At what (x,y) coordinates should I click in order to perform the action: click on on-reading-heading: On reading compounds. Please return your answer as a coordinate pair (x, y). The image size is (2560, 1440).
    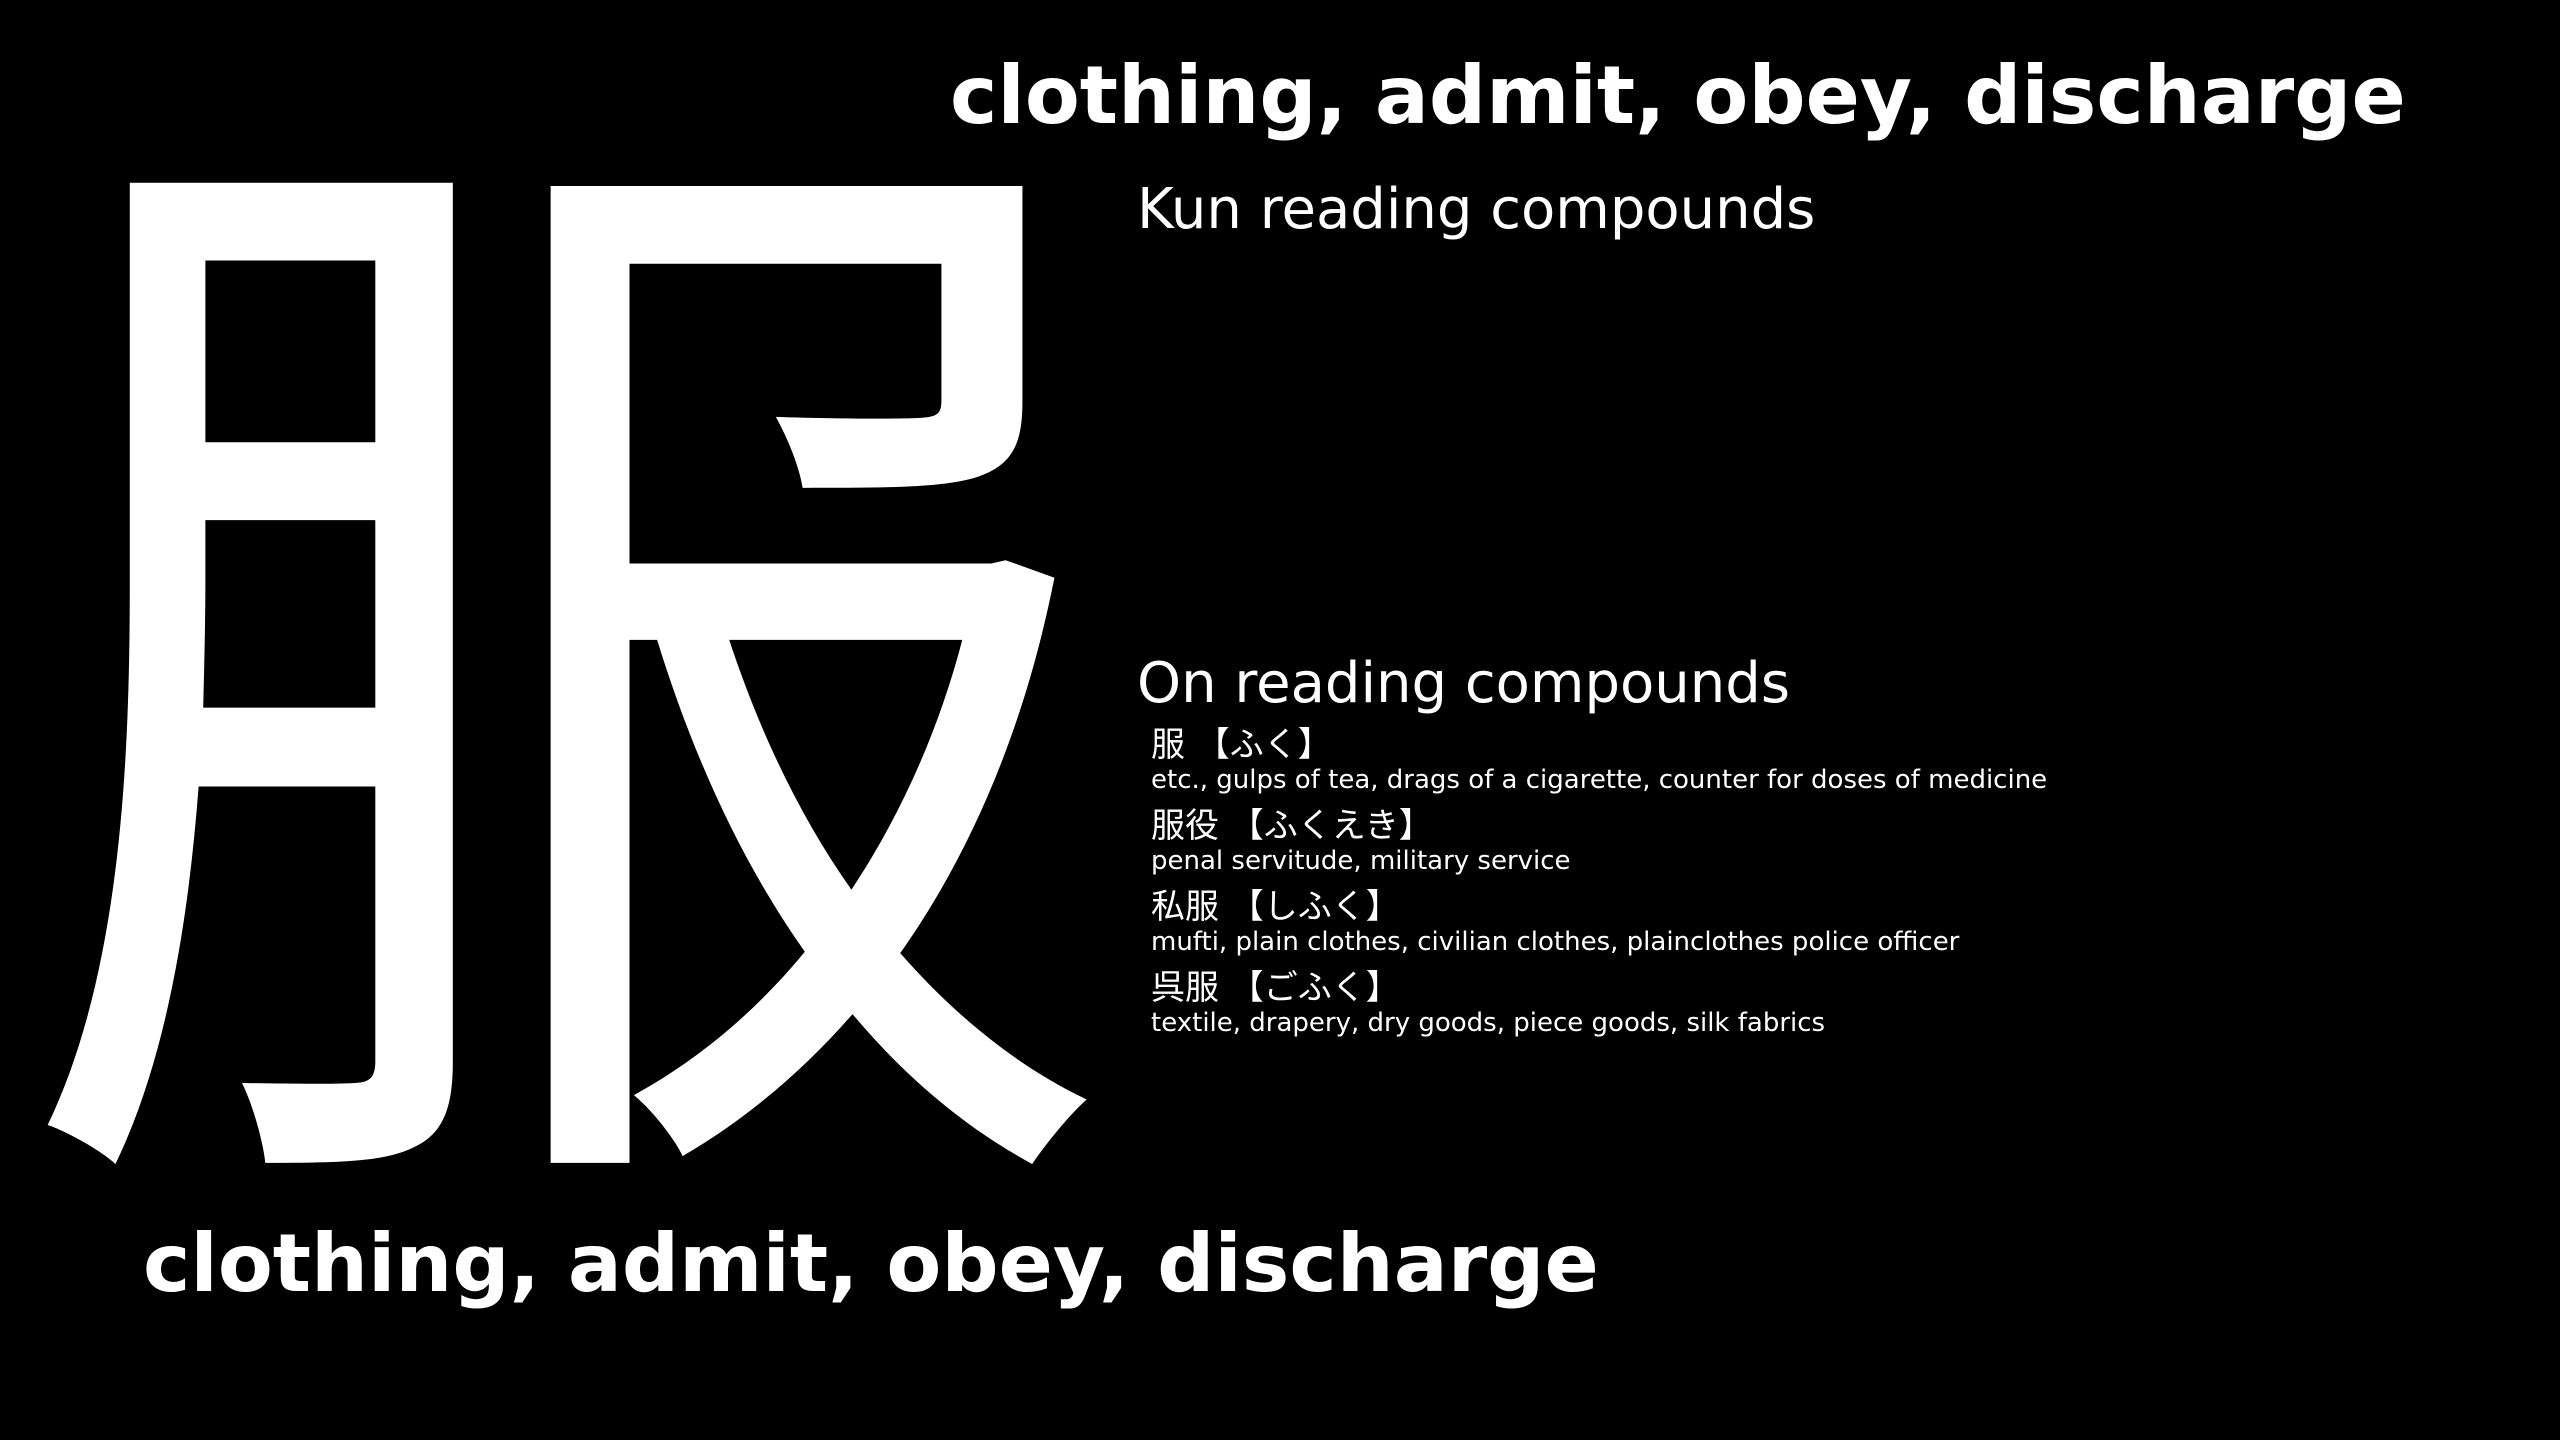
    Looking at the image, I should click on (1463, 683).